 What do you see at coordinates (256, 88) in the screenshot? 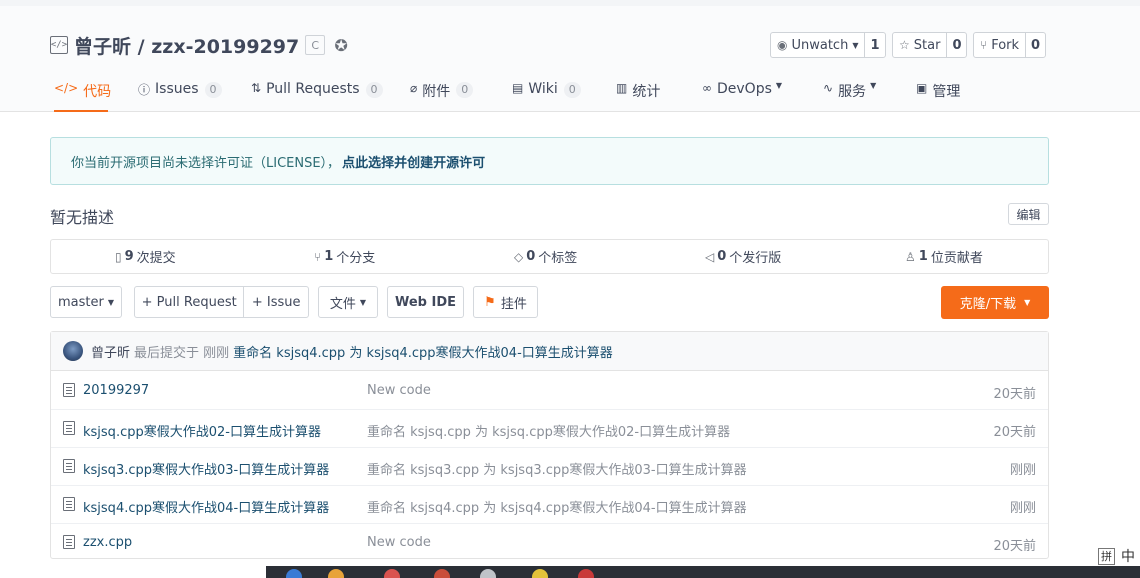
I see `pull-request-icon: ⇅` at bounding box center [256, 88].